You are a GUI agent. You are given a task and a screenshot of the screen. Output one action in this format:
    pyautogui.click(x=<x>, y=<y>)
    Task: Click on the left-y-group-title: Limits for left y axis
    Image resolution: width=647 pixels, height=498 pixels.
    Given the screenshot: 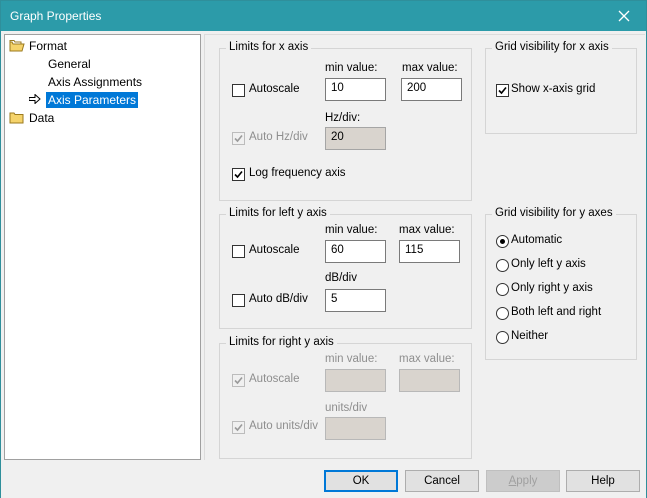 What is the action you would take?
    pyautogui.click(x=278, y=213)
    